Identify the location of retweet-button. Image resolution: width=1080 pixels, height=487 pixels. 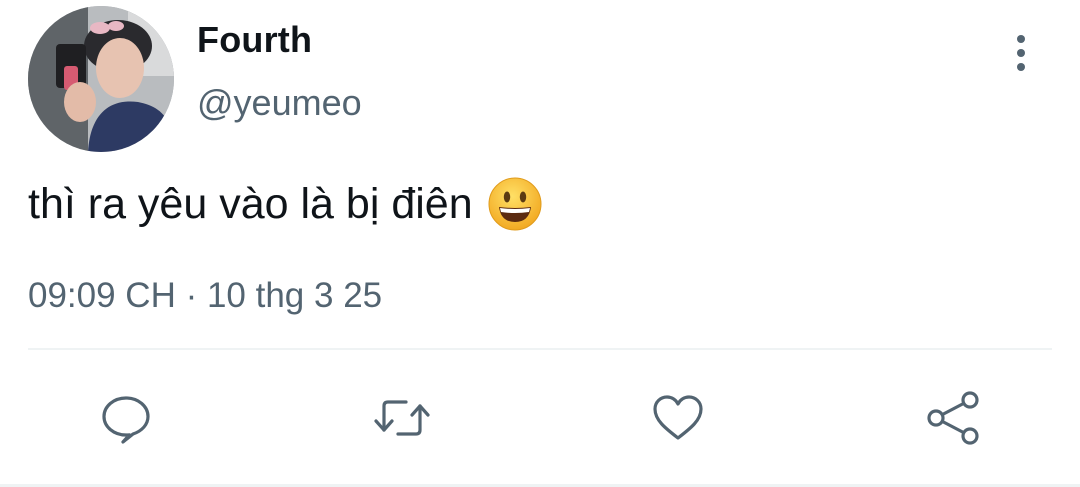
(402, 418).